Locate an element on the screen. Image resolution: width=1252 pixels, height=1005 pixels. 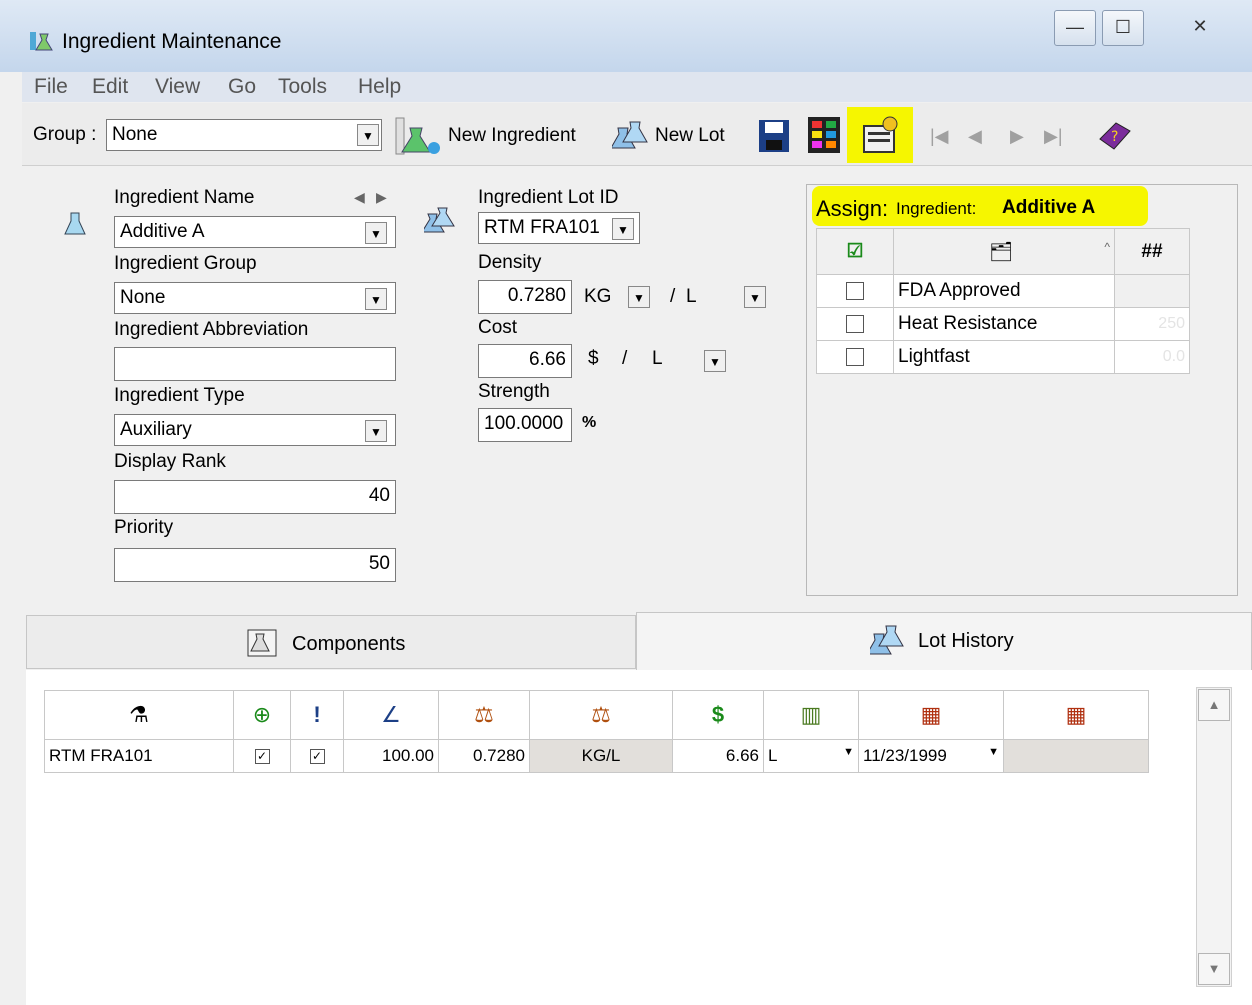
menu-edit: Edit is located at coordinates (110, 87).